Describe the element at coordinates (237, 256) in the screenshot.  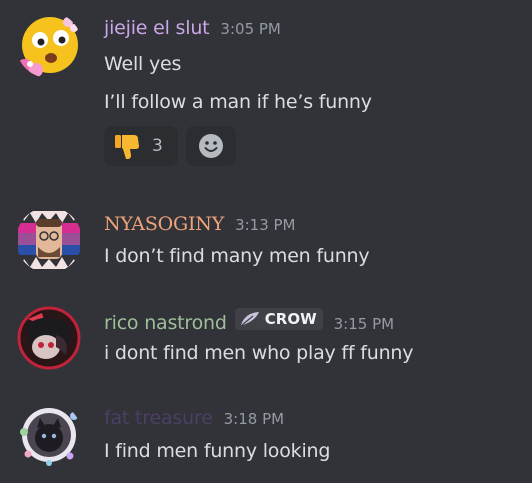
I see `message-text: I don’t find many men funny` at that location.